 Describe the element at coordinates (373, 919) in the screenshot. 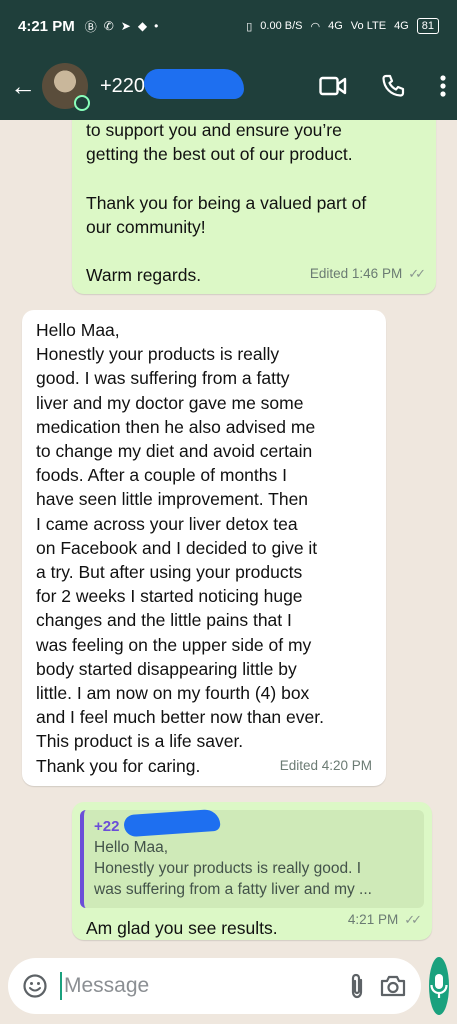

I see `message-time: 4:21 PM` at that location.